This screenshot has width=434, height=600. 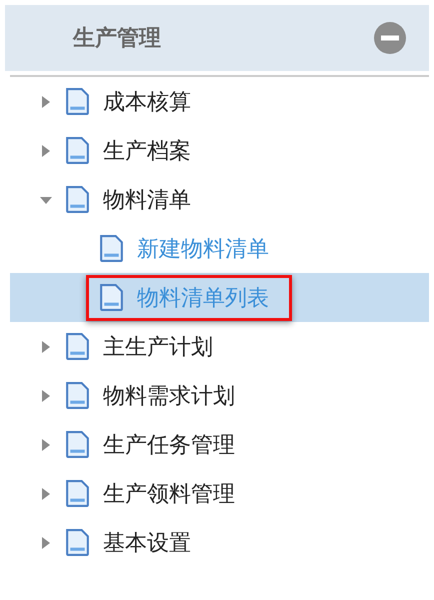 What do you see at coordinates (219, 199) in the screenshot?
I see `tree-item: 物料清单` at bounding box center [219, 199].